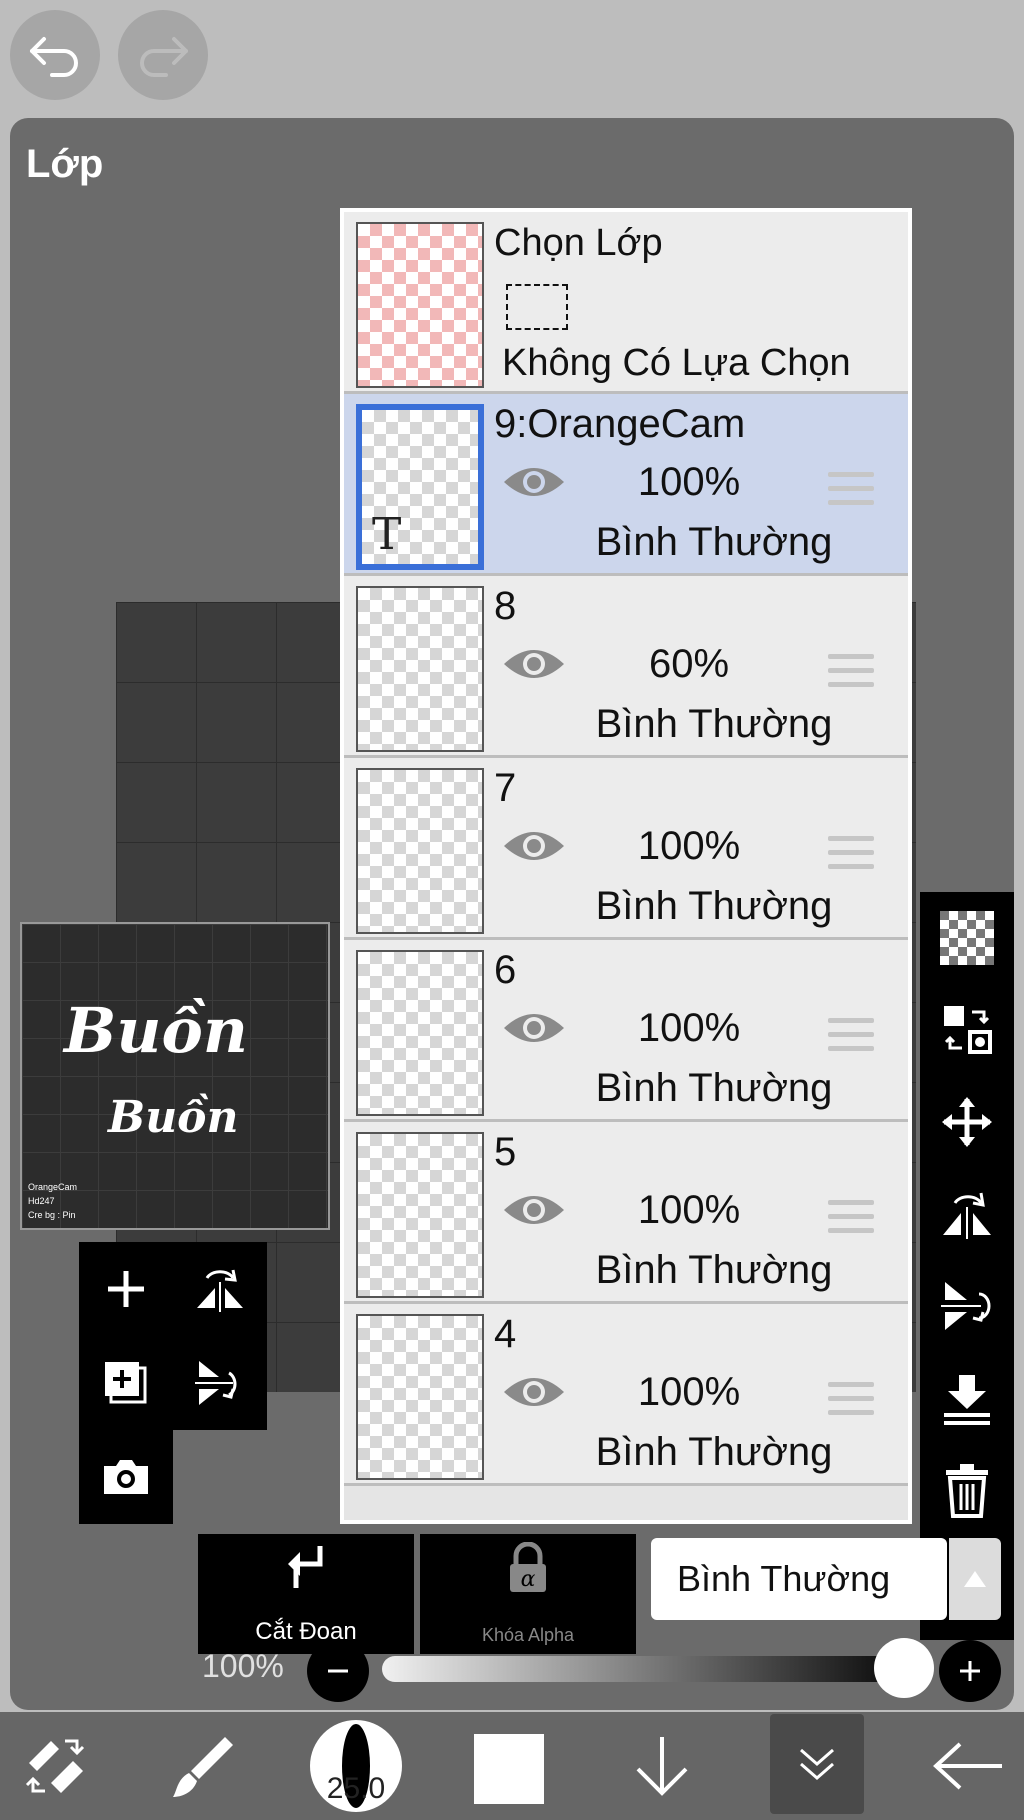  Describe the element at coordinates (620, 424) in the screenshot. I see `layer-name: 9:OrangeCam` at that location.